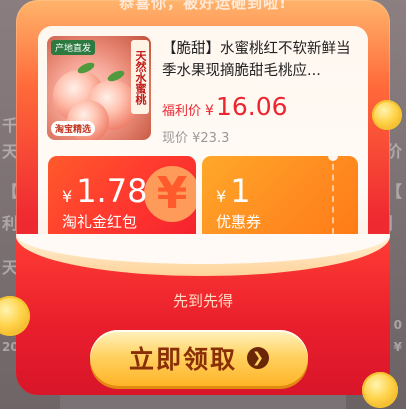 This screenshot has width=406, height=409. I want to click on coupon-amount: 1, so click(240, 191).